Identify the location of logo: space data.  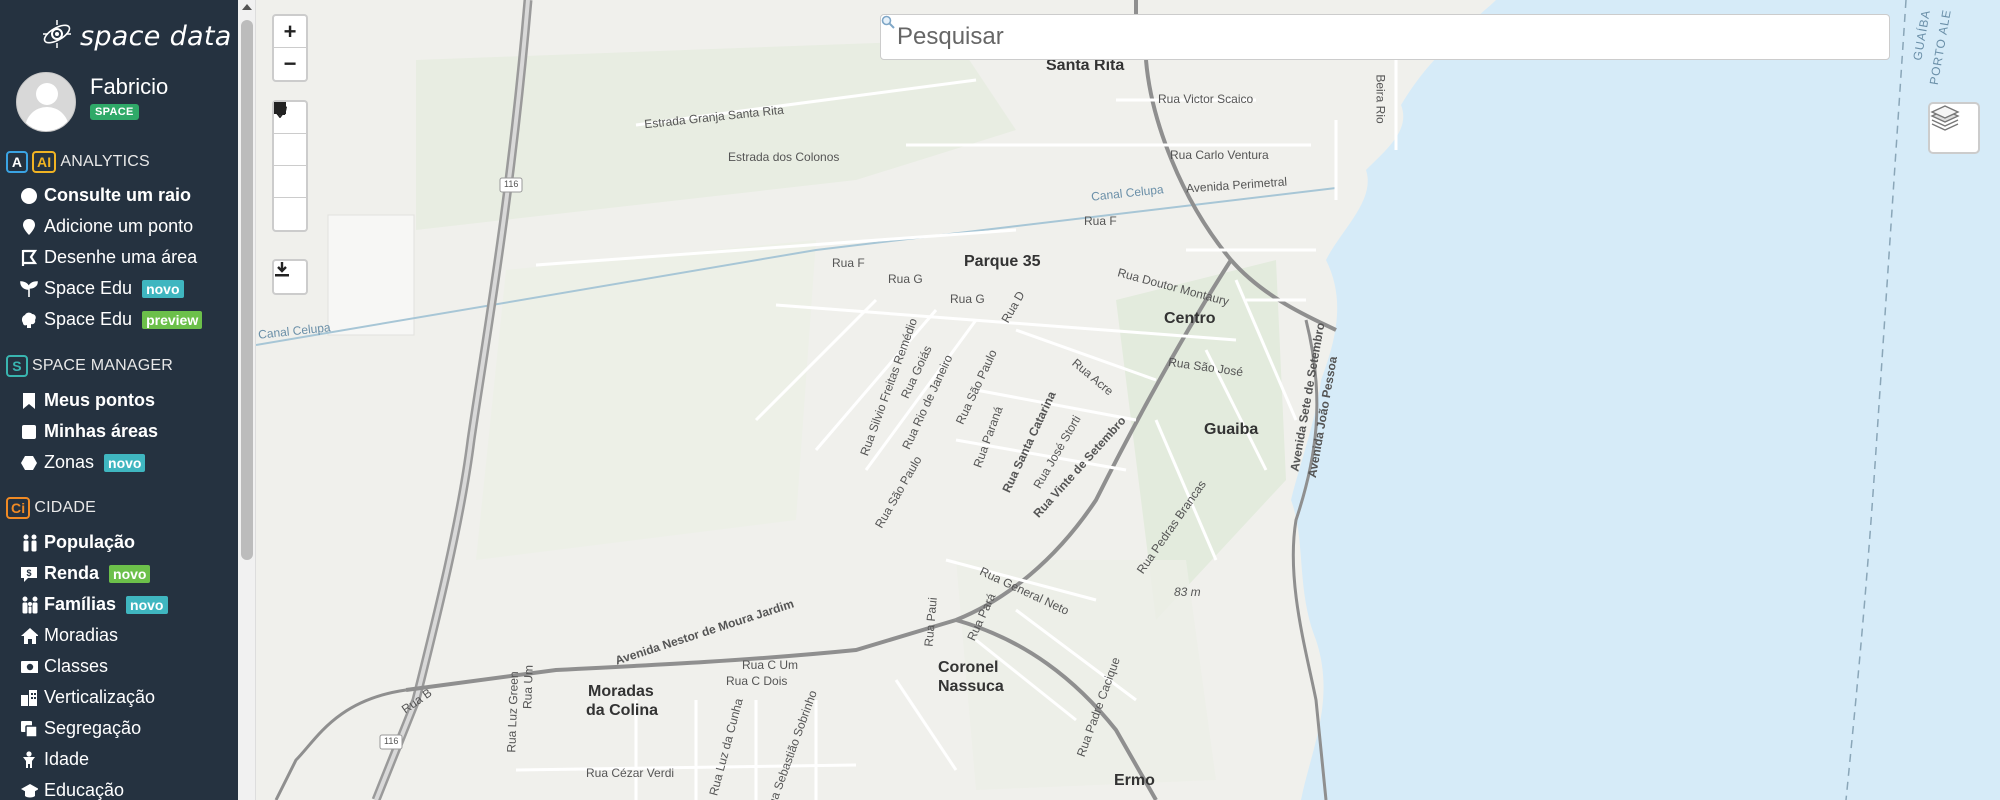
(136, 36).